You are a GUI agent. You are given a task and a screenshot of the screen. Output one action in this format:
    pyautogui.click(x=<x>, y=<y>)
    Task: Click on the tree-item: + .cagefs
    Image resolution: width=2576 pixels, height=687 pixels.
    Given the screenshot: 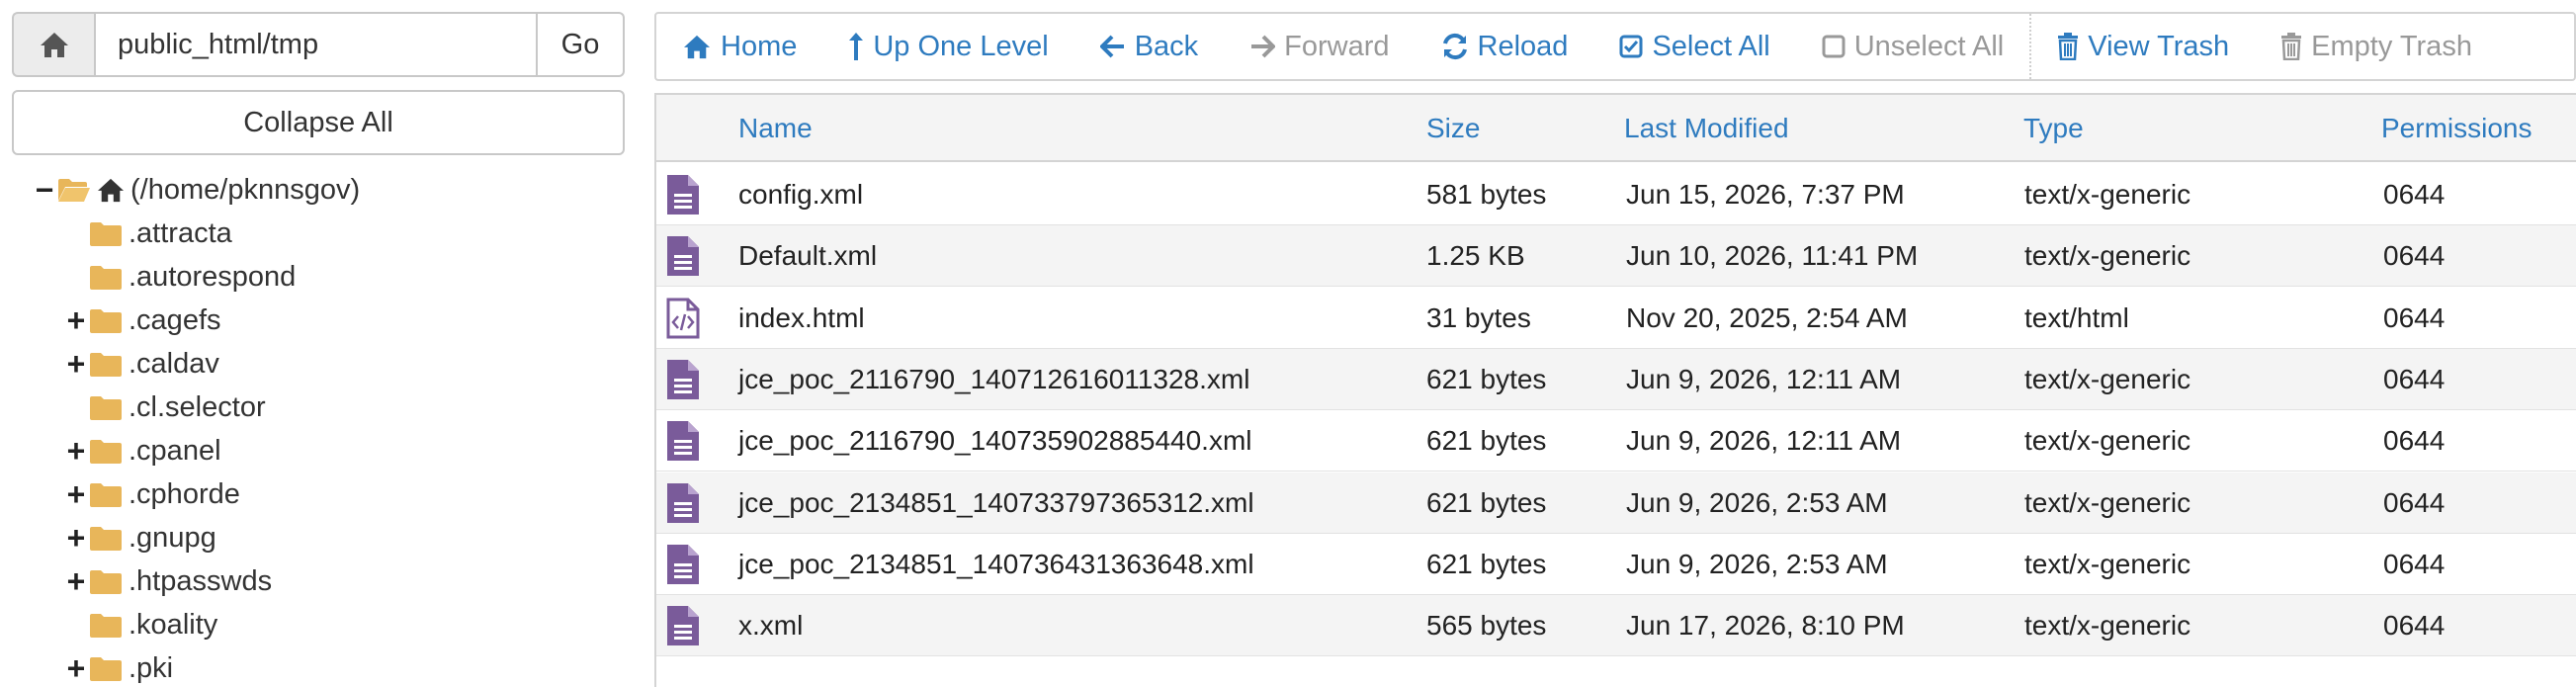 What is the action you would take?
    pyautogui.click(x=142, y=321)
    